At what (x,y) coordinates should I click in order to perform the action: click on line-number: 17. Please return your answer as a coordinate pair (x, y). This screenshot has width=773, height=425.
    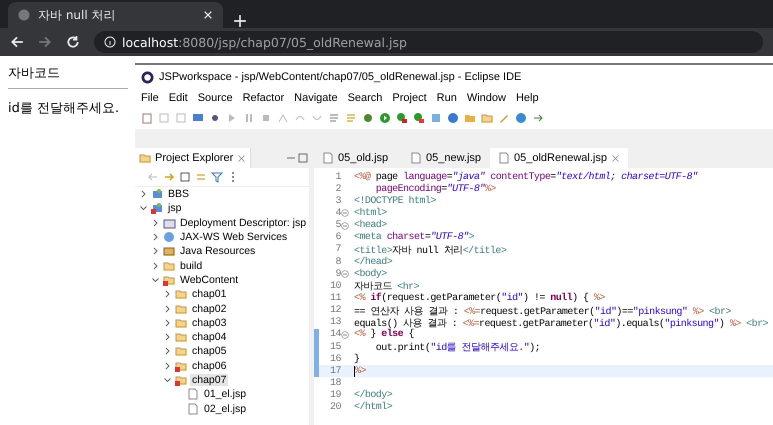
    Looking at the image, I should click on (334, 371).